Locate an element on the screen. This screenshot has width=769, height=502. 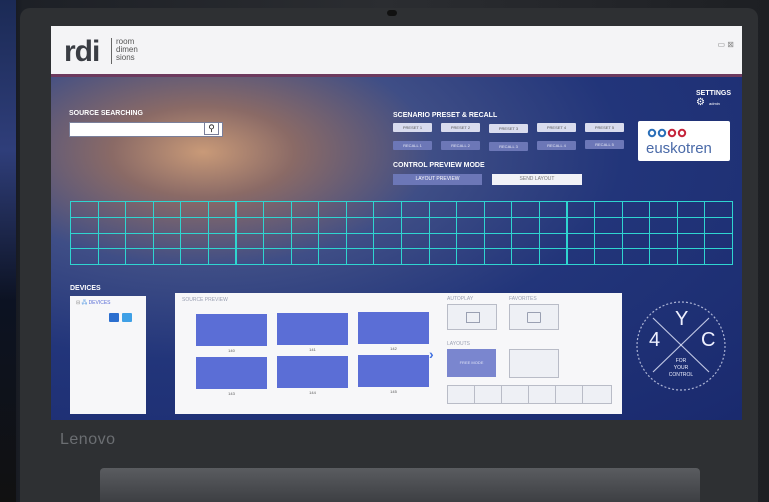
layout-preview-button: LAYOUT PREVIEW is located at coordinates (437, 179).